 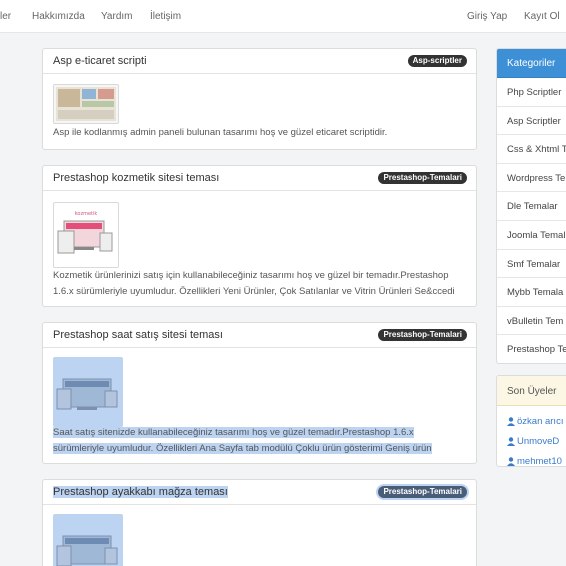 I want to click on member-item: UnmoveD, so click(x=531, y=442).